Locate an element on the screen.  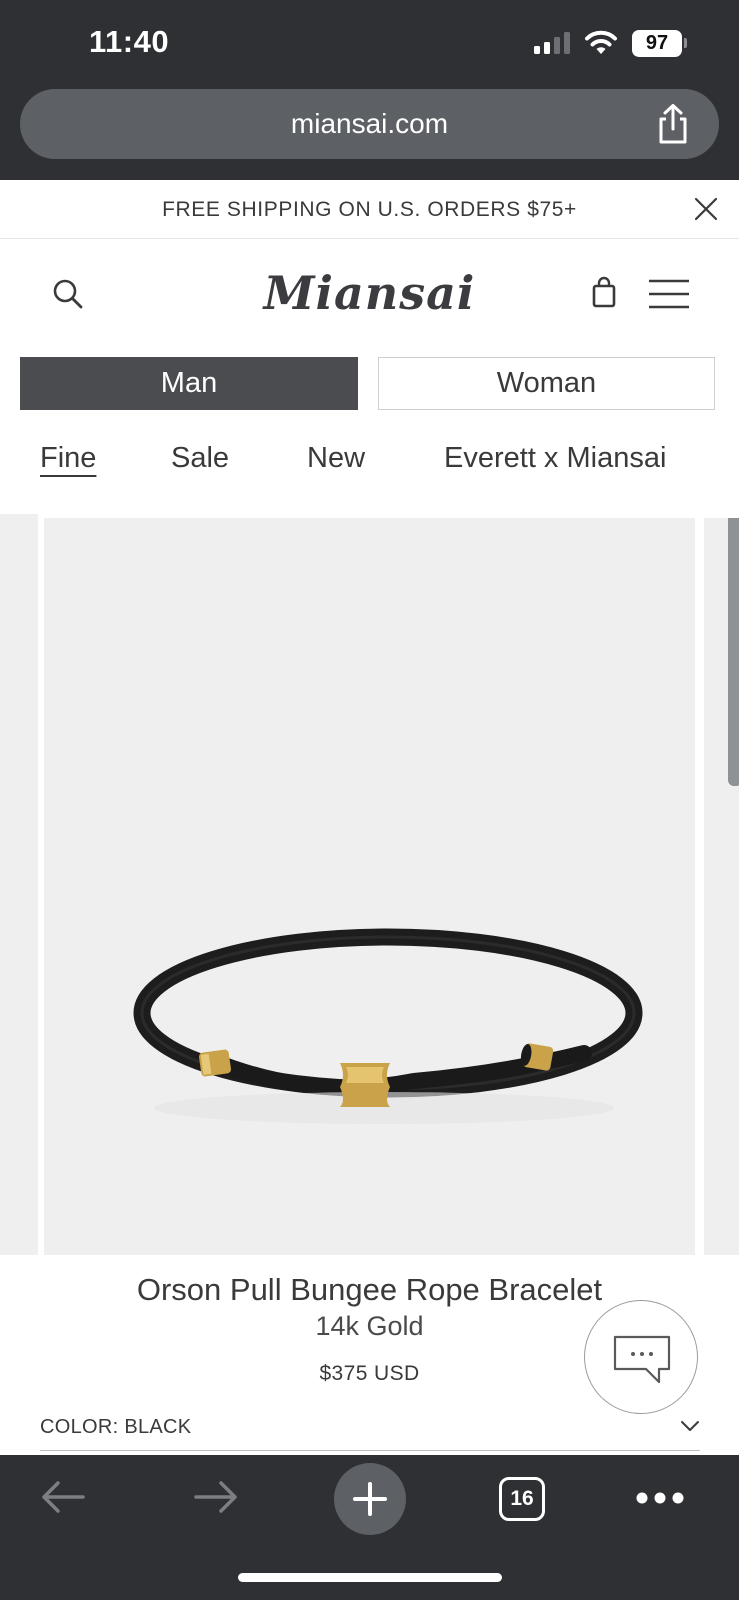
new-tab-button is located at coordinates (370, 1499).